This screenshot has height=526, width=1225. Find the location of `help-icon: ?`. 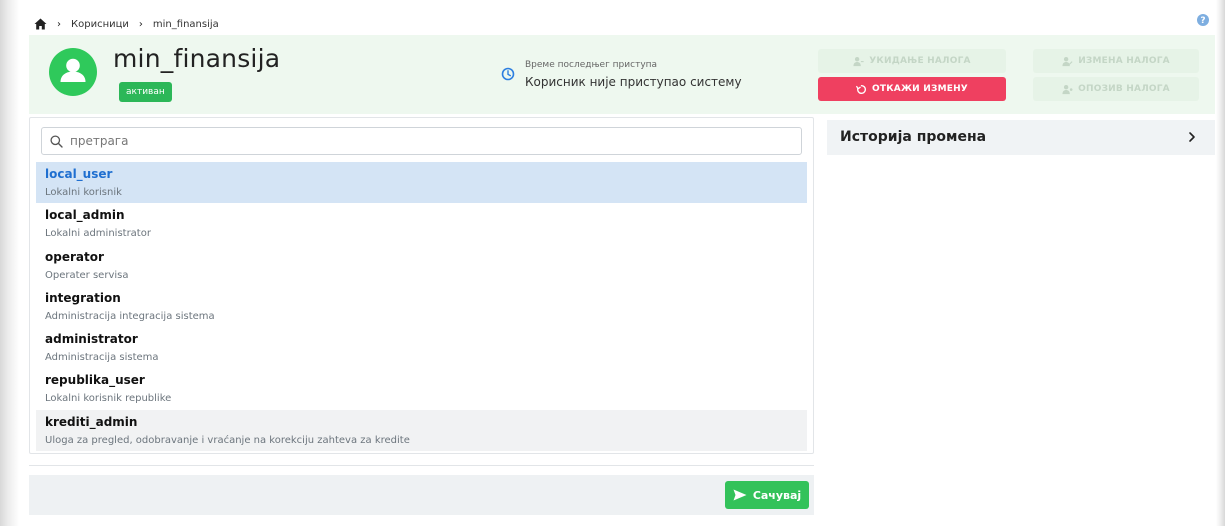

help-icon: ? is located at coordinates (1203, 20).